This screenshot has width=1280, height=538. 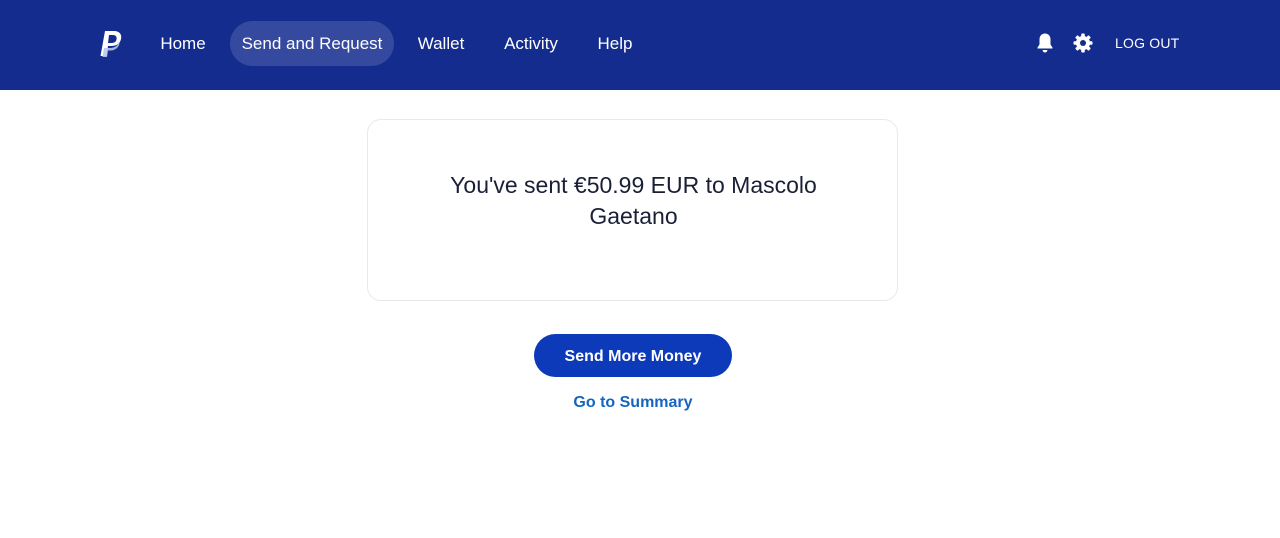 What do you see at coordinates (1045, 43) in the screenshot?
I see `bell-icon` at bounding box center [1045, 43].